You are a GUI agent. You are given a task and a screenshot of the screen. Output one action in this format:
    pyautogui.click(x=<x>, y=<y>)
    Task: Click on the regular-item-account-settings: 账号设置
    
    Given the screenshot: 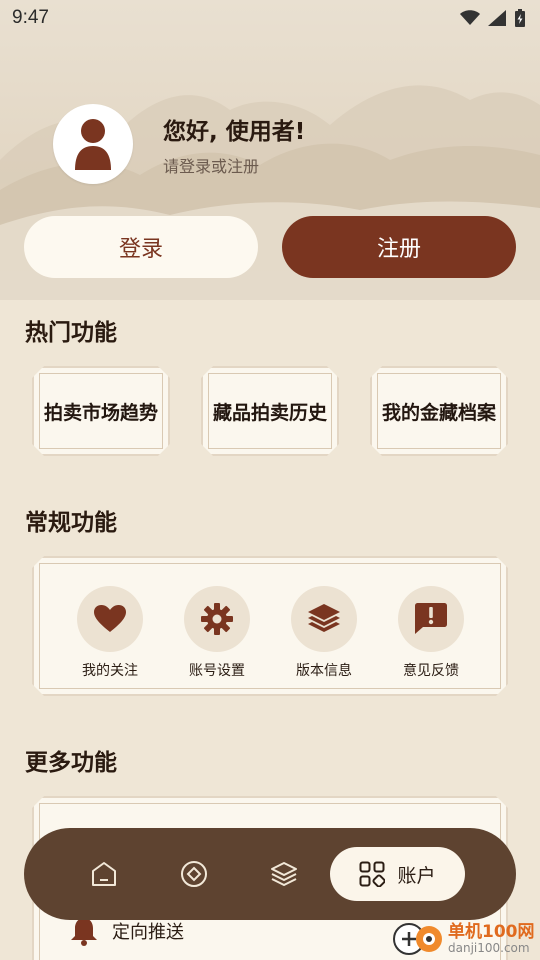 What is the action you would take?
    pyautogui.click(x=217, y=633)
    